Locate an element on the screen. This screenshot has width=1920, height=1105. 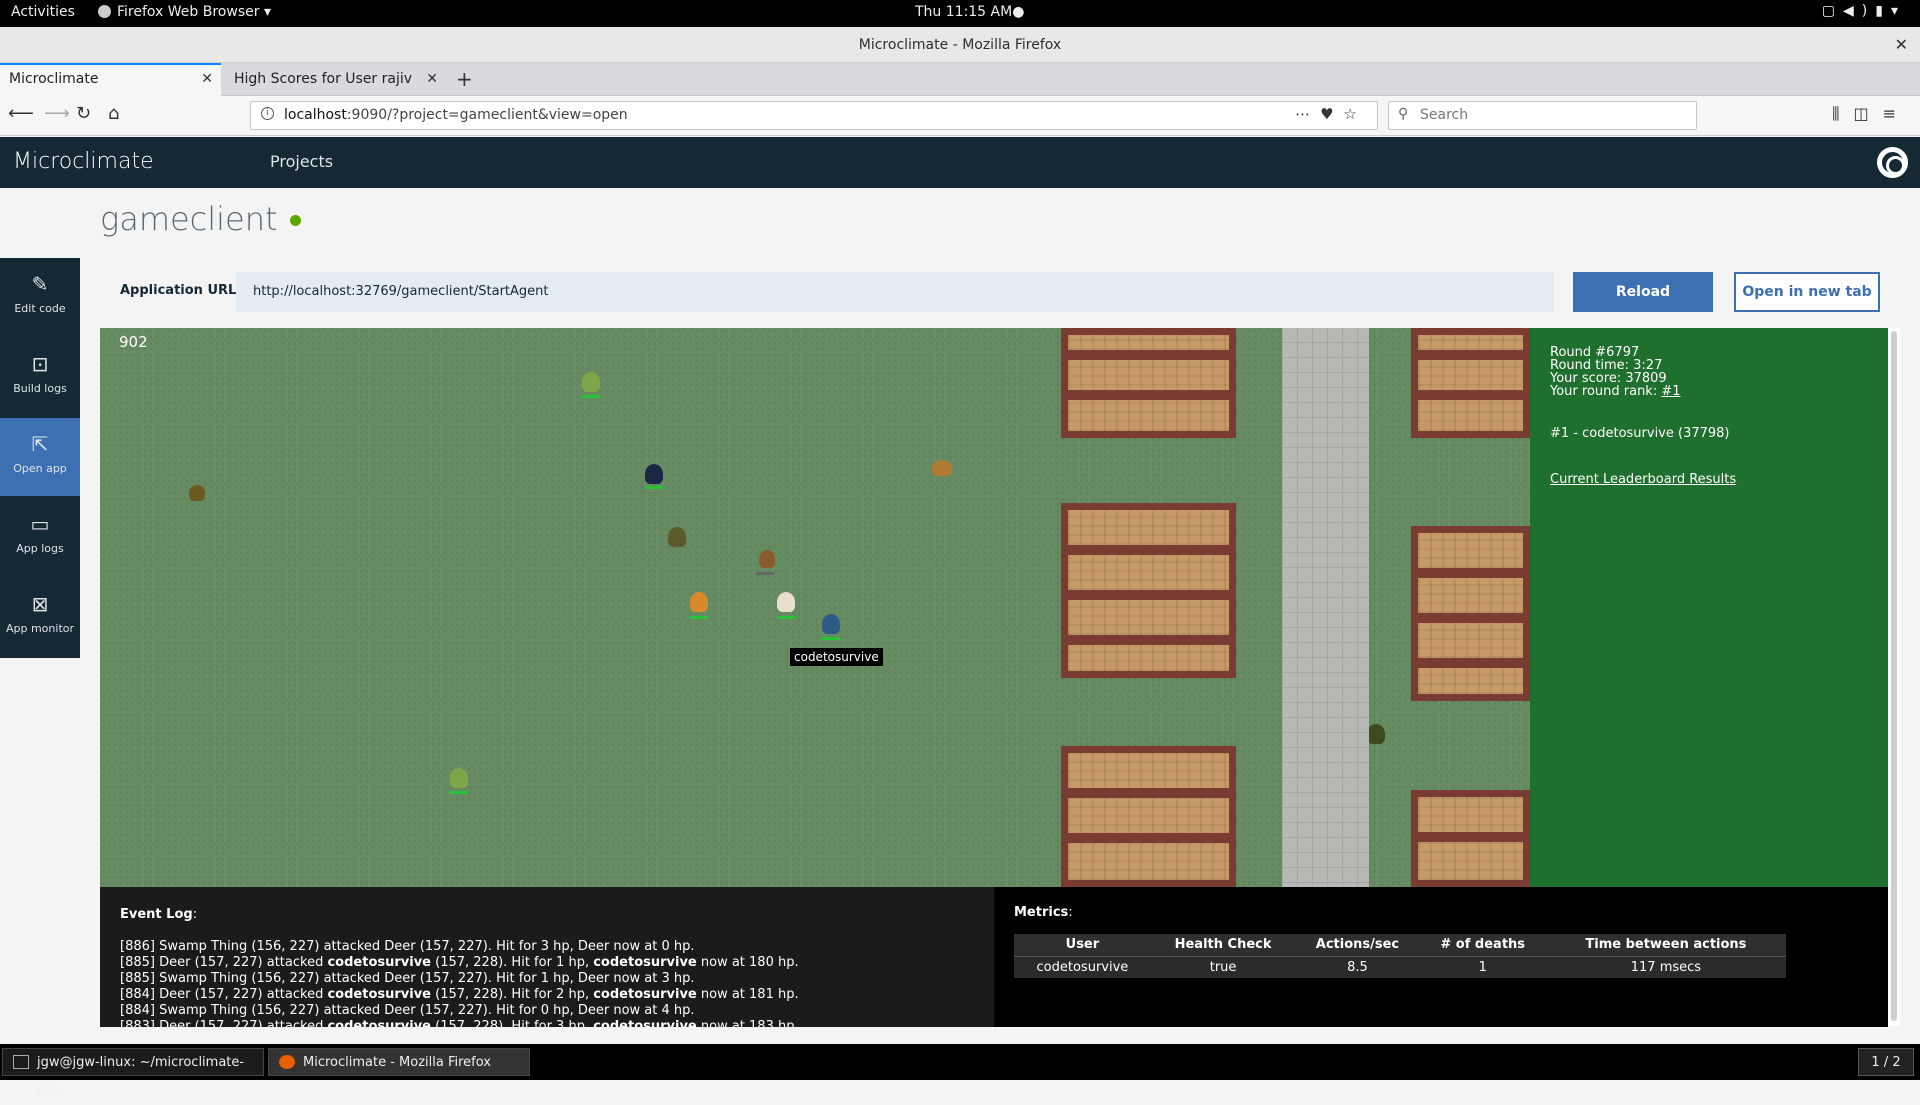
event-log-title-colon: : is located at coordinates (195, 914).